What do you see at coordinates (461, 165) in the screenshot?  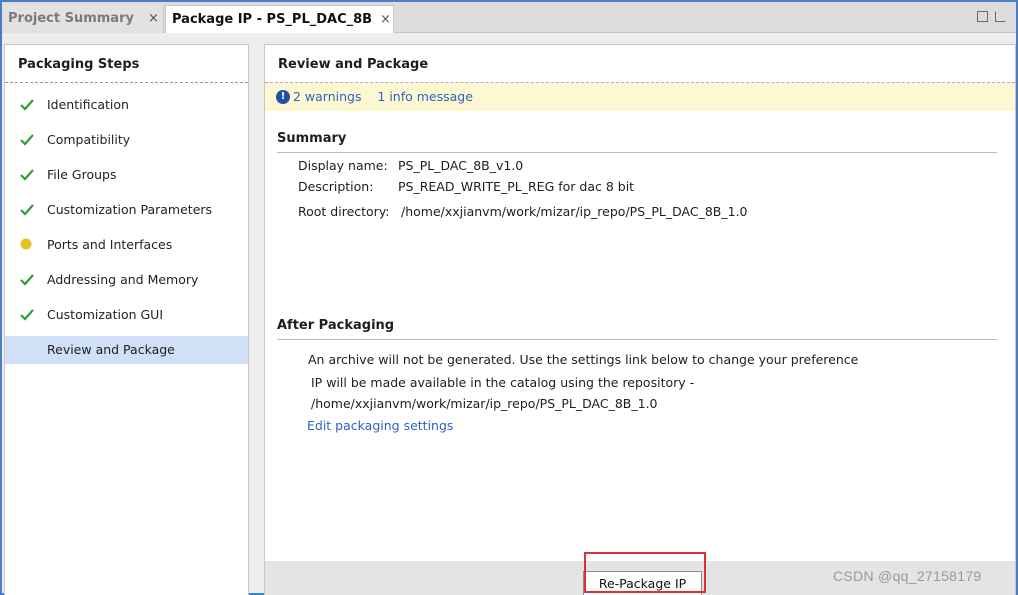 I see `display-name-value: PS_PL_DAC_8B_v1.0` at bounding box center [461, 165].